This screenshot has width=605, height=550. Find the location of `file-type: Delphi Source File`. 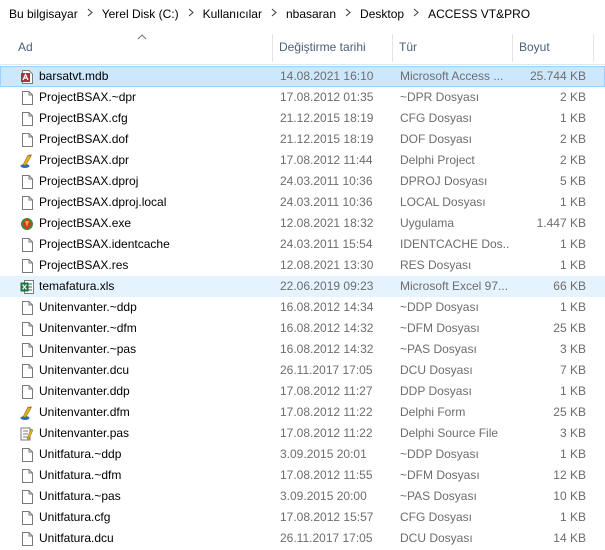

file-type: Delphi Source File is located at coordinates (449, 433).